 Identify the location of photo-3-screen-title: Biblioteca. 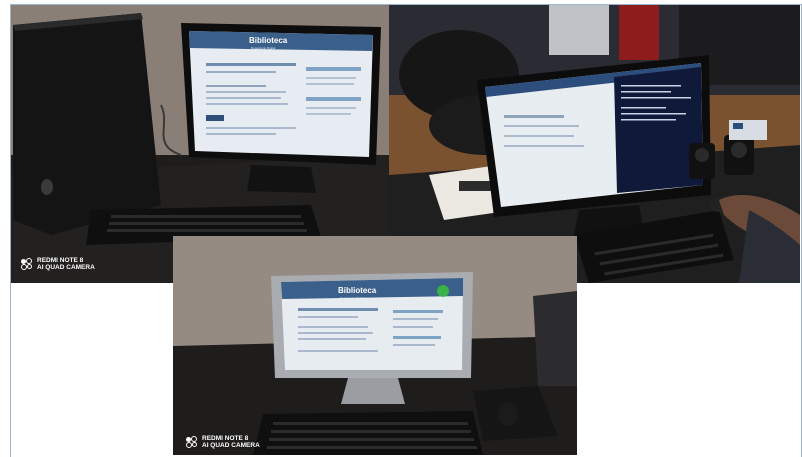
(357, 290).